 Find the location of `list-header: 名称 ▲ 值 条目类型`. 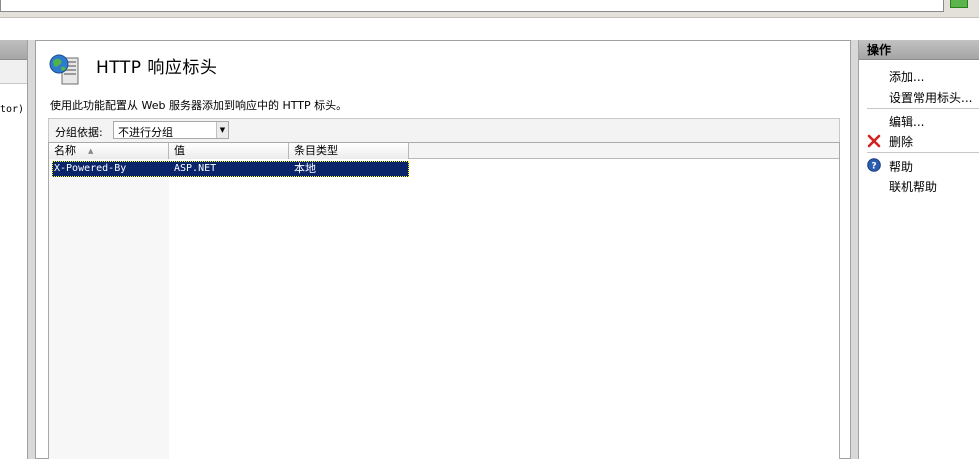

list-header: 名称 ▲ 值 条目类型 is located at coordinates (444, 151).